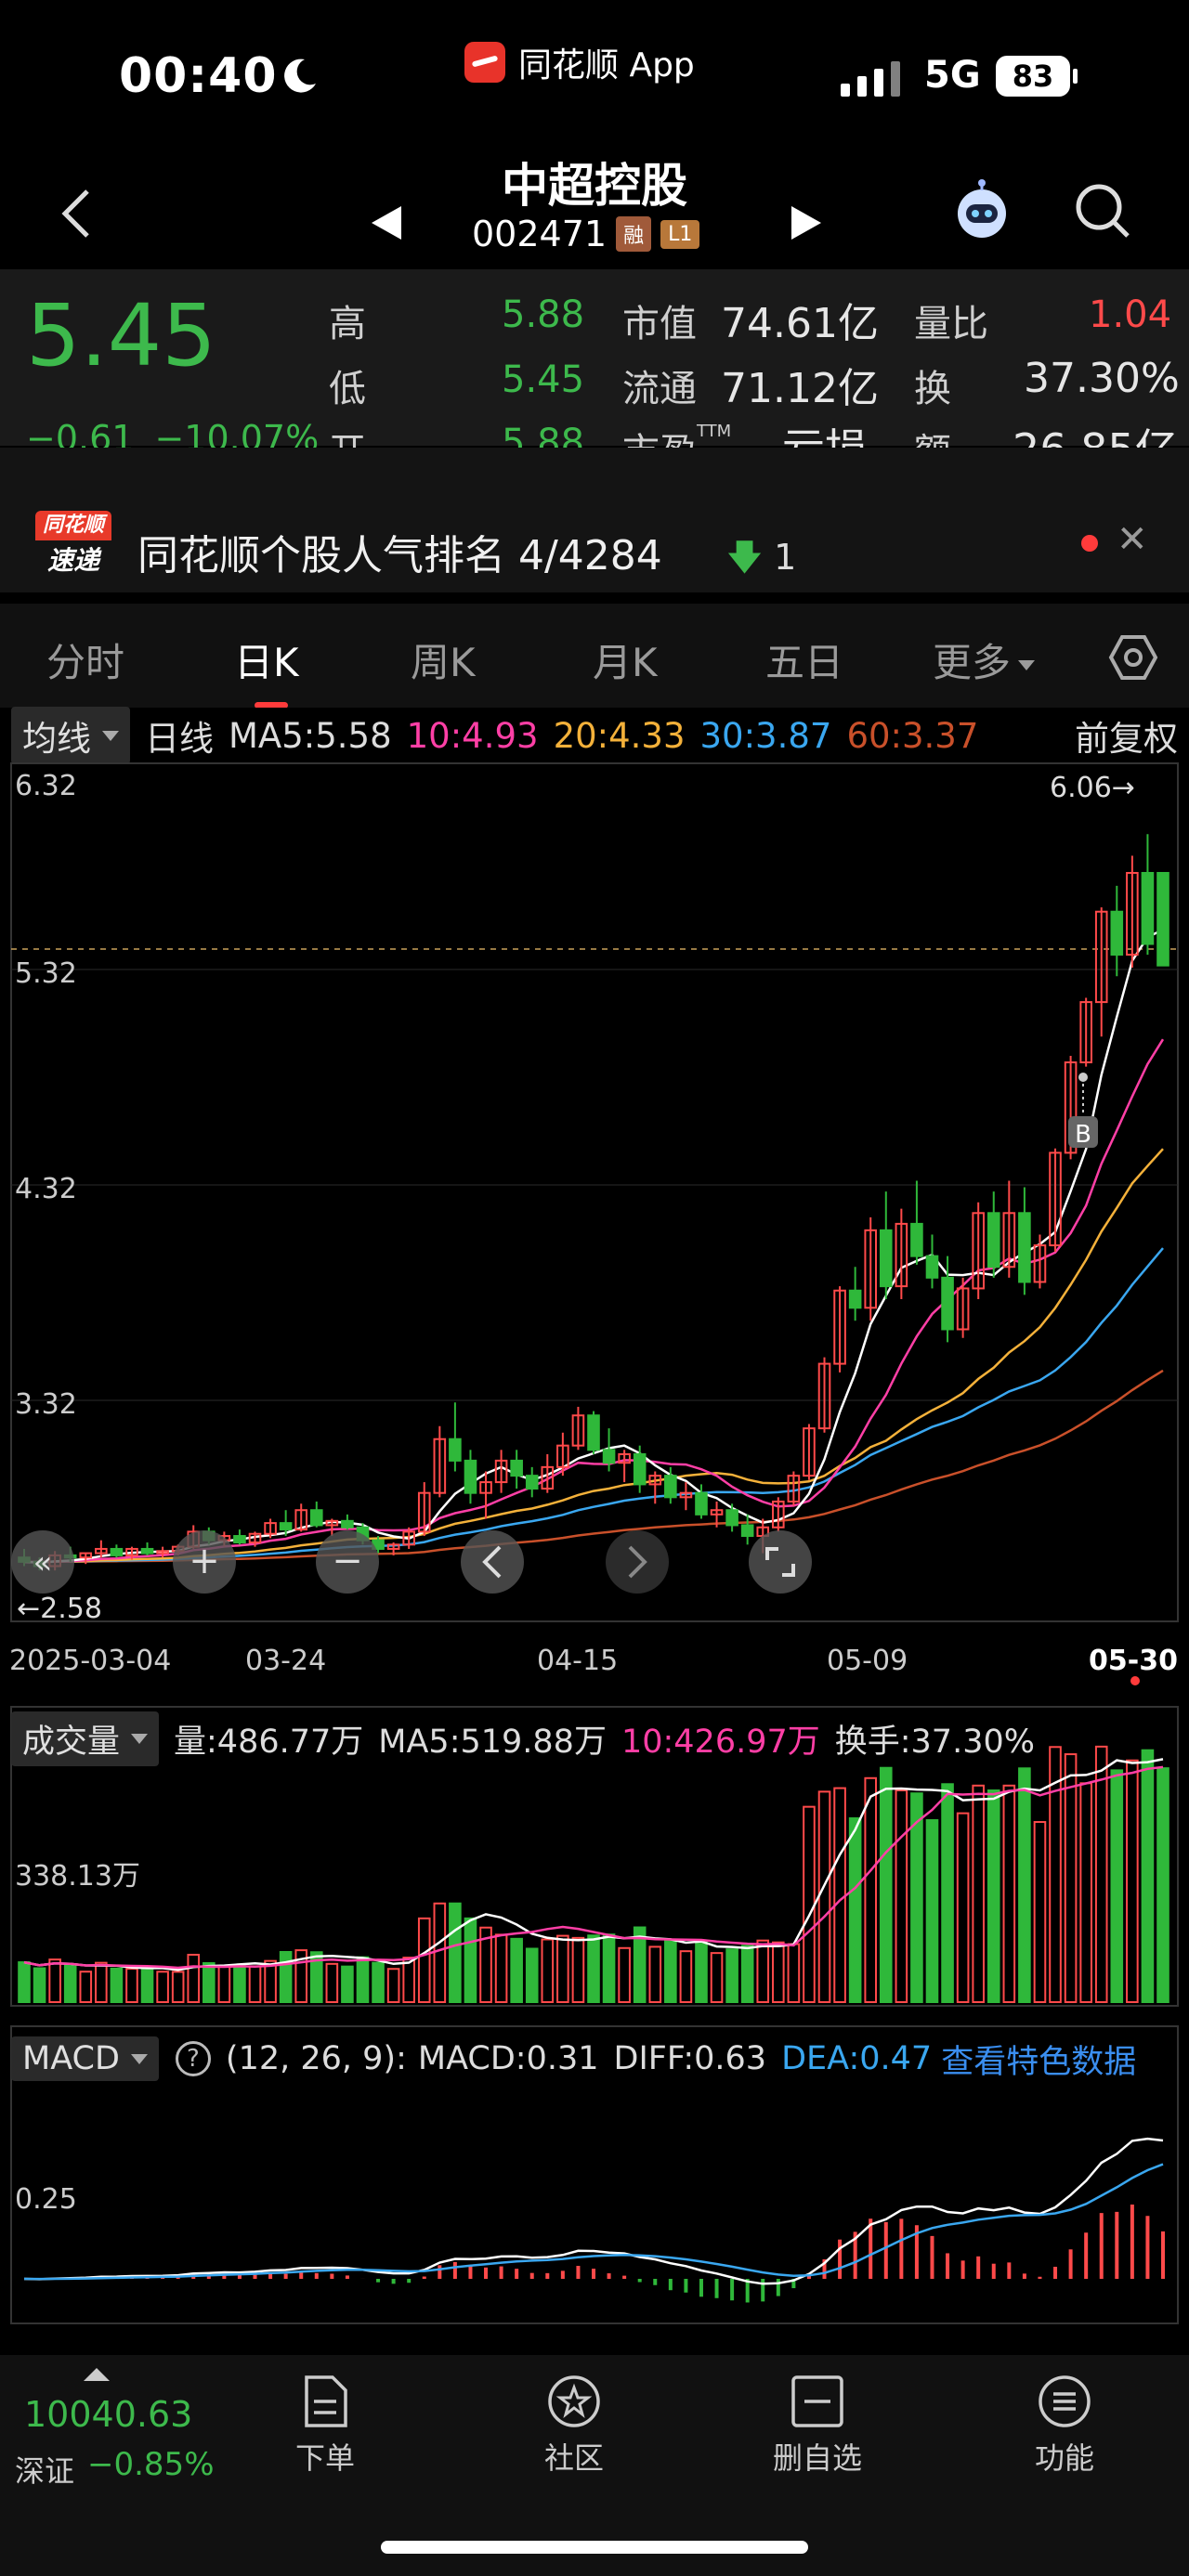 The image size is (1189, 2576). What do you see at coordinates (721, 1742) in the screenshot?
I see `volume-ma10: 10:426.97万` at bounding box center [721, 1742].